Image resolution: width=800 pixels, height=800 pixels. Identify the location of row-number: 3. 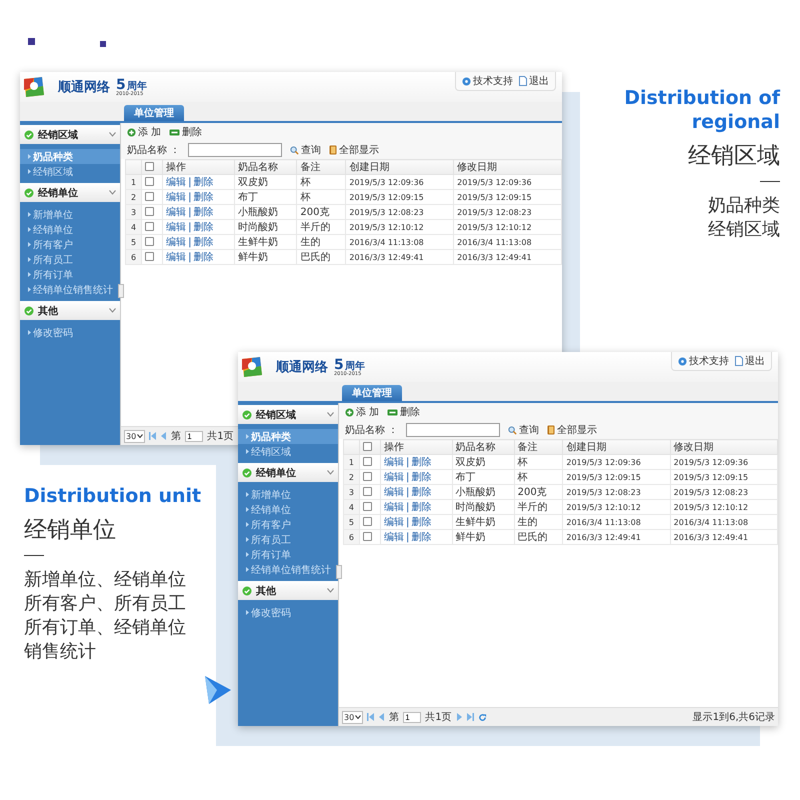
(352, 492).